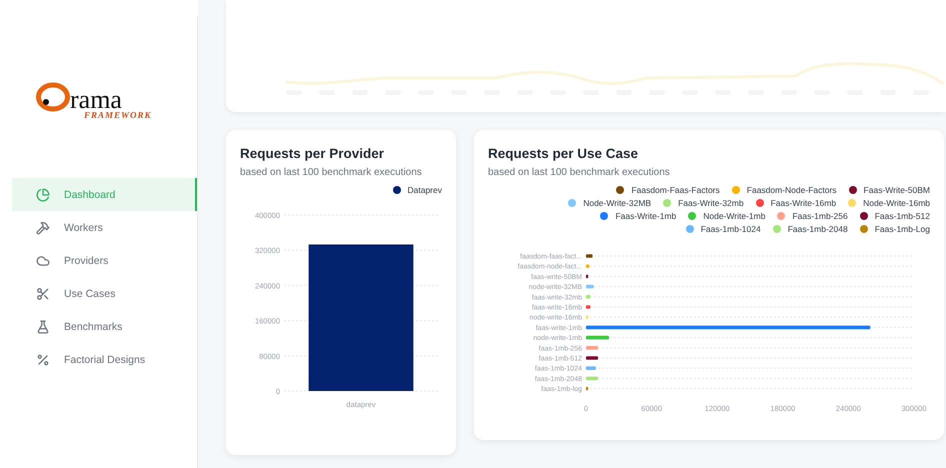 The width and height of the screenshot is (946, 468). Describe the element at coordinates (734, 216) in the screenshot. I see `legend-label: Node-Write-1mb` at that location.